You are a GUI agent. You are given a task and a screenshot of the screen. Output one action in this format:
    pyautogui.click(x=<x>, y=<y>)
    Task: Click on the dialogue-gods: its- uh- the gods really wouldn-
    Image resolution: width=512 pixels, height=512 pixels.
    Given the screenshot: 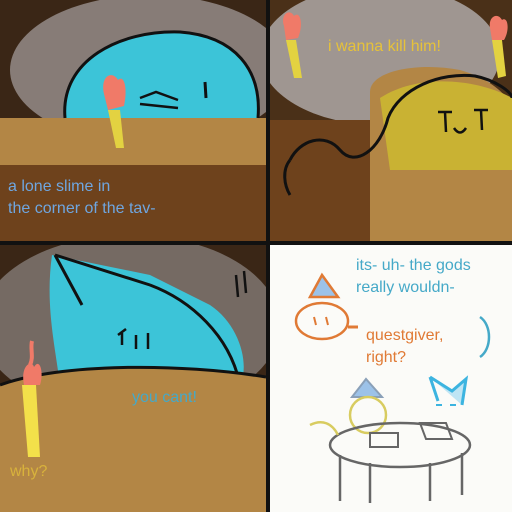 What is the action you would take?
    pyautogui.click(x=413, y=276)
    